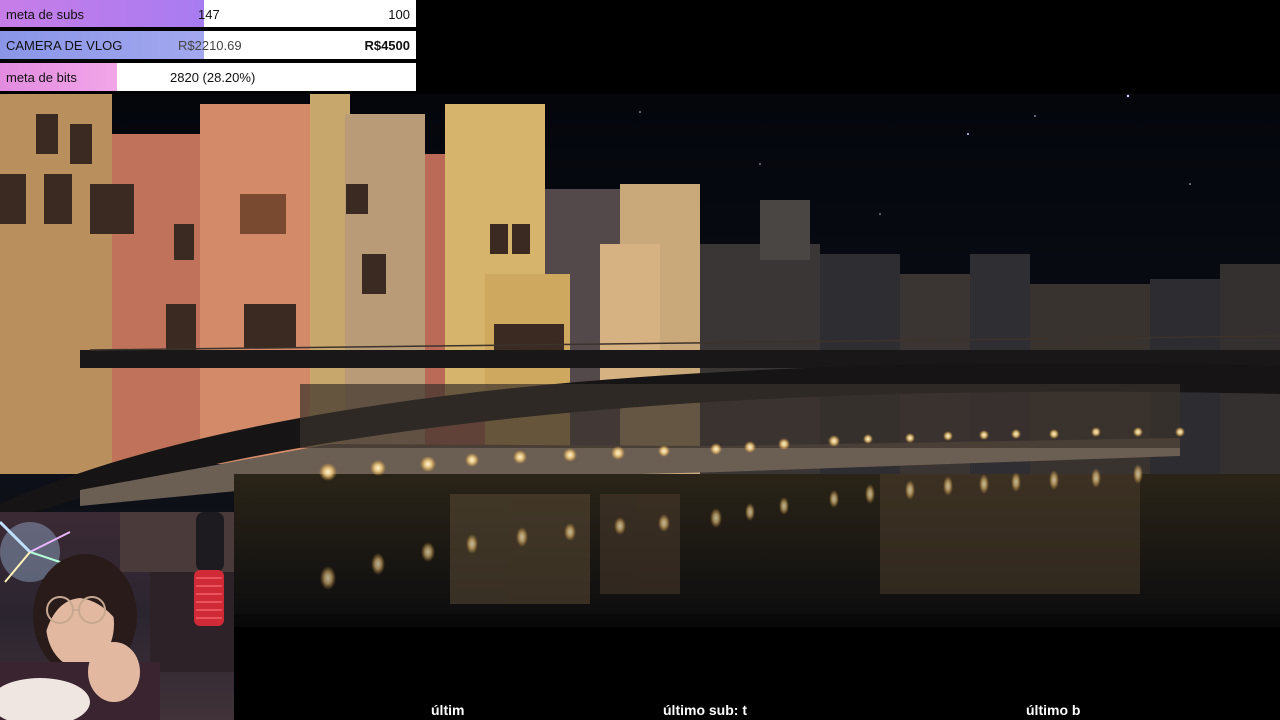 The height and width of the screenshot is (720, 1280). I want to click on ticker-last-sub: último sub: t, so click(705, 710).